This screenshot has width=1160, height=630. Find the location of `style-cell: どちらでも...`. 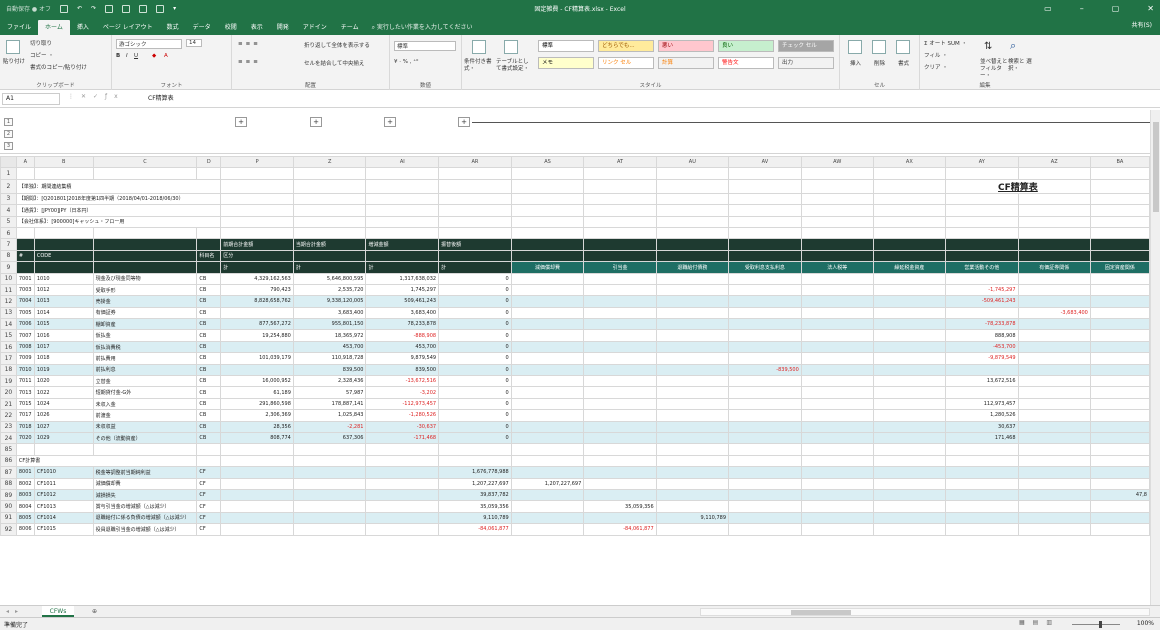

style-cell: どちらでも... is located at coordinates (626, 46).